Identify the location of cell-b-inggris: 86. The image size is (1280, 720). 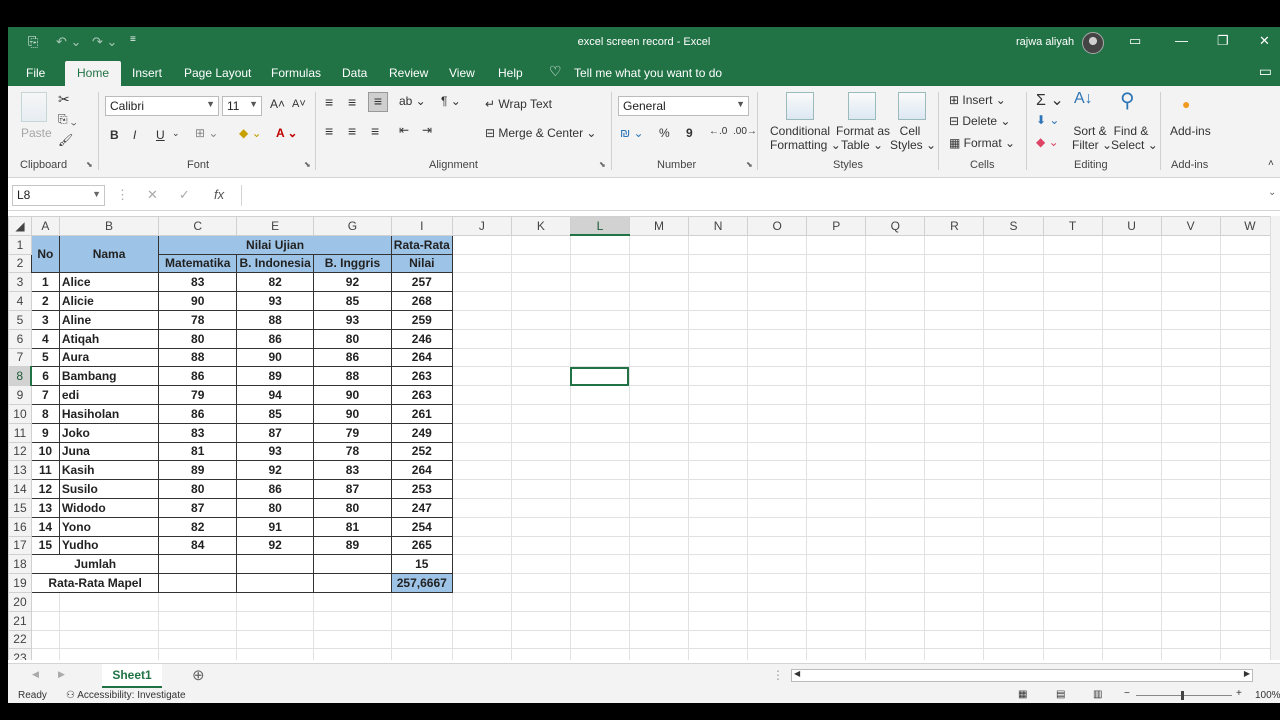
(352, 357).